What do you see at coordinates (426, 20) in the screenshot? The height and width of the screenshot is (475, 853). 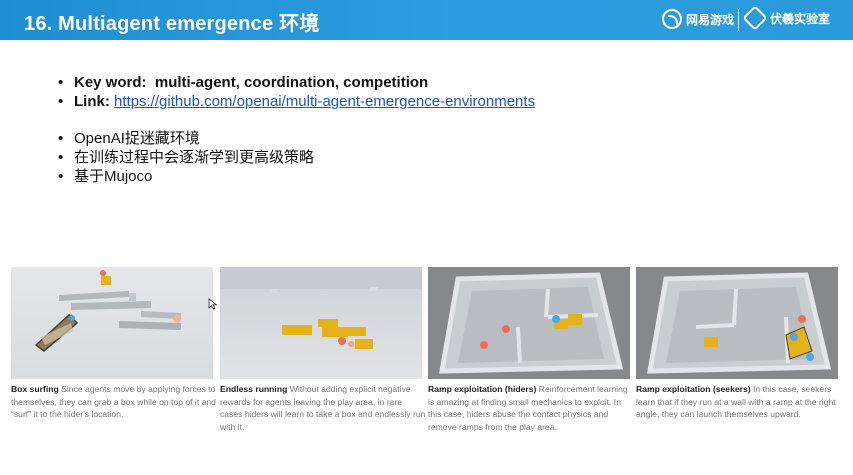 I see `slide-header: 16. Multiagent emergence 环境 网易游戏 伏羲实验室` at bounding box center [426, 20].